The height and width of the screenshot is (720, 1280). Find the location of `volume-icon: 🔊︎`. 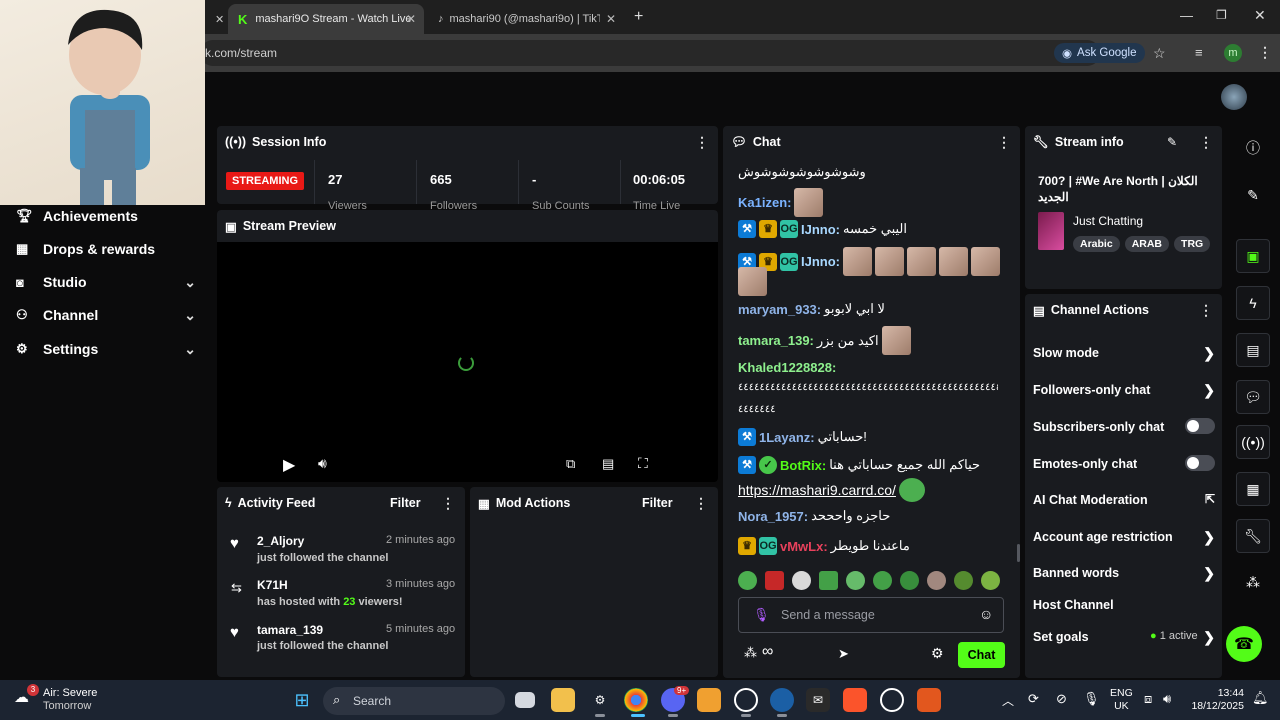

volume-icon: 🔊︎ is located at coordinates (322, 463).